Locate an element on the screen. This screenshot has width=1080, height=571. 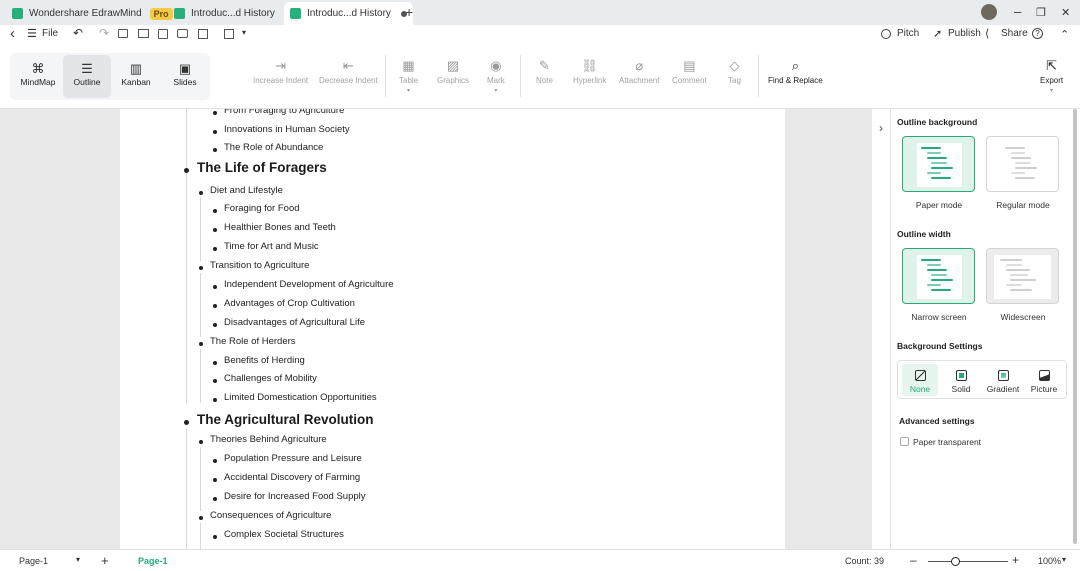
outline-item: Complex Societal Structures is located at coordinates (284, 534).